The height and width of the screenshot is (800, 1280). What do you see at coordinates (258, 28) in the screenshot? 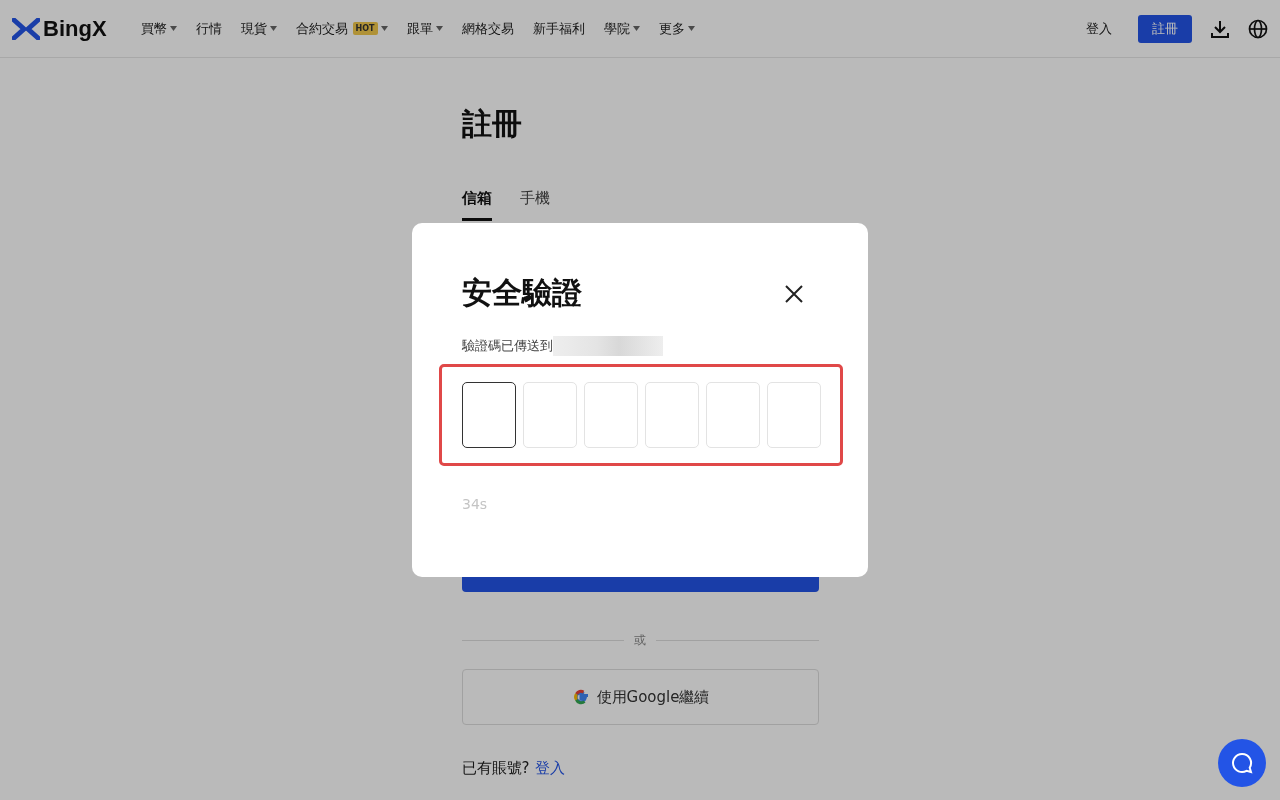
I see `nav-link: 現貨` at bounding box center [258, 28].